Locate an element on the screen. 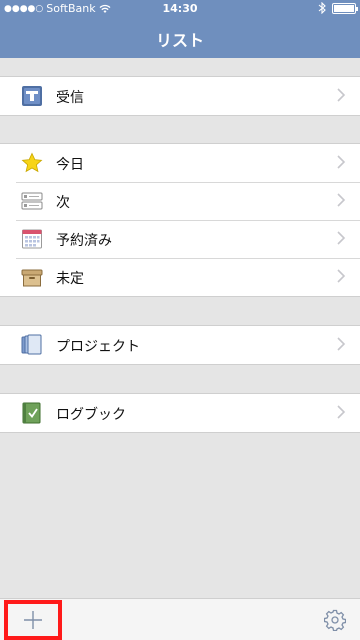 The width and height of the screenshot is (360, 640). list-item-label: 次 is located at coordinates (63, 203).